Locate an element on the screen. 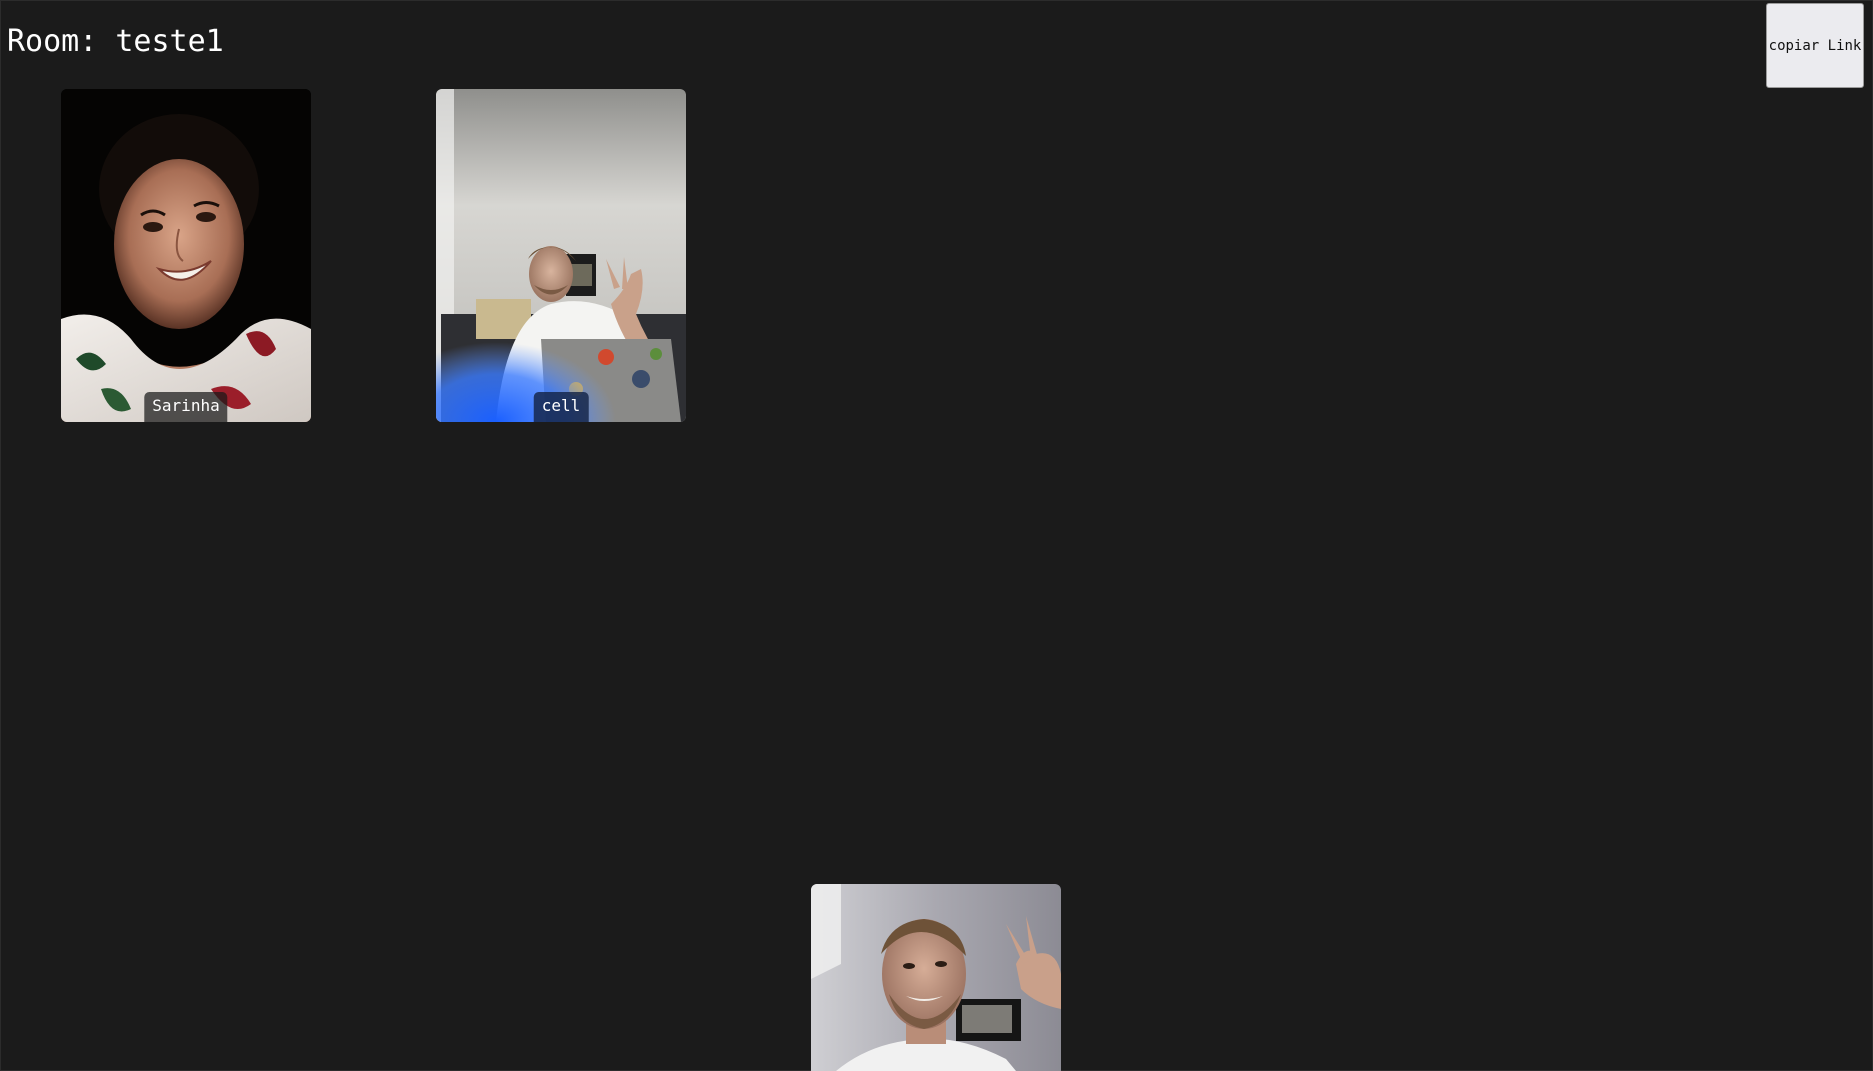  participant-video-tile: Sarinha is located at coordinates (186, 255).